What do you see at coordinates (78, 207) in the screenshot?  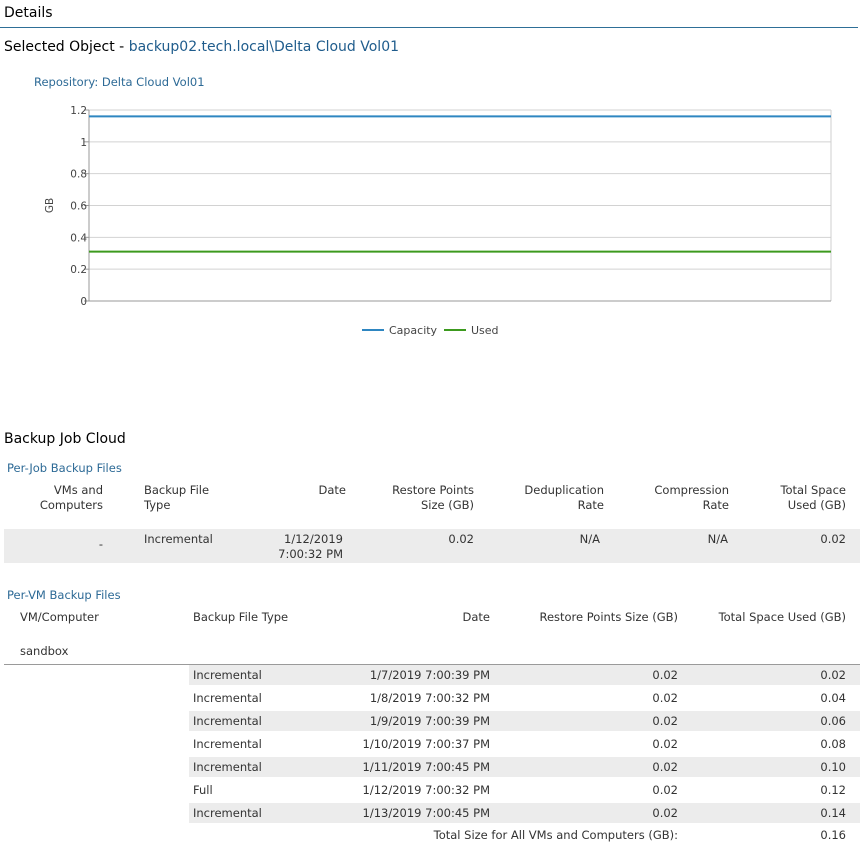 I see `y-tick-label: 0.6` at bounding box center [78, 207].